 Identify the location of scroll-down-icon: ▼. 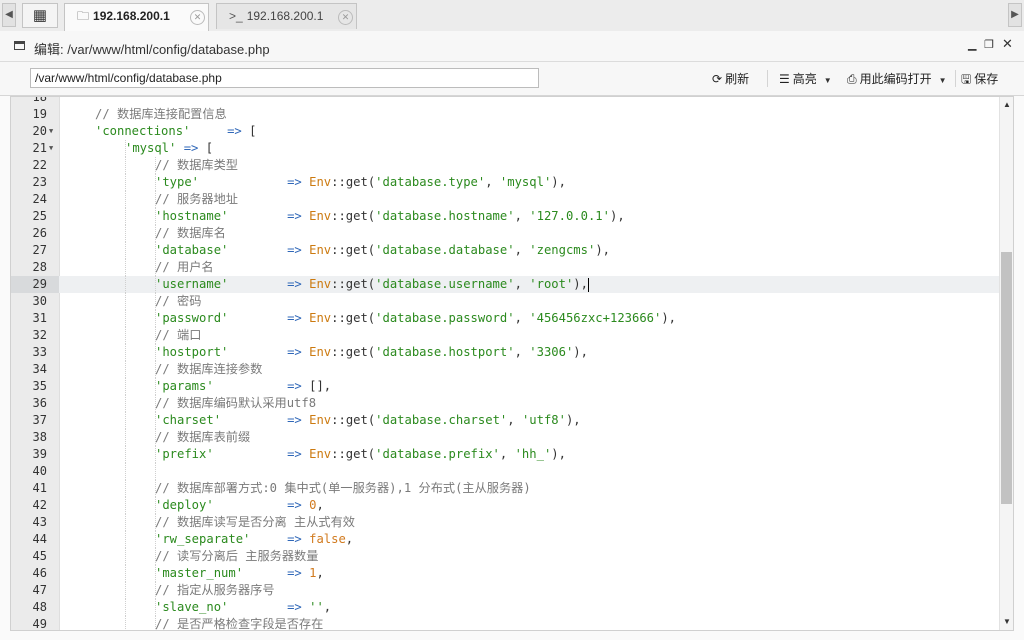
(1007, 621).